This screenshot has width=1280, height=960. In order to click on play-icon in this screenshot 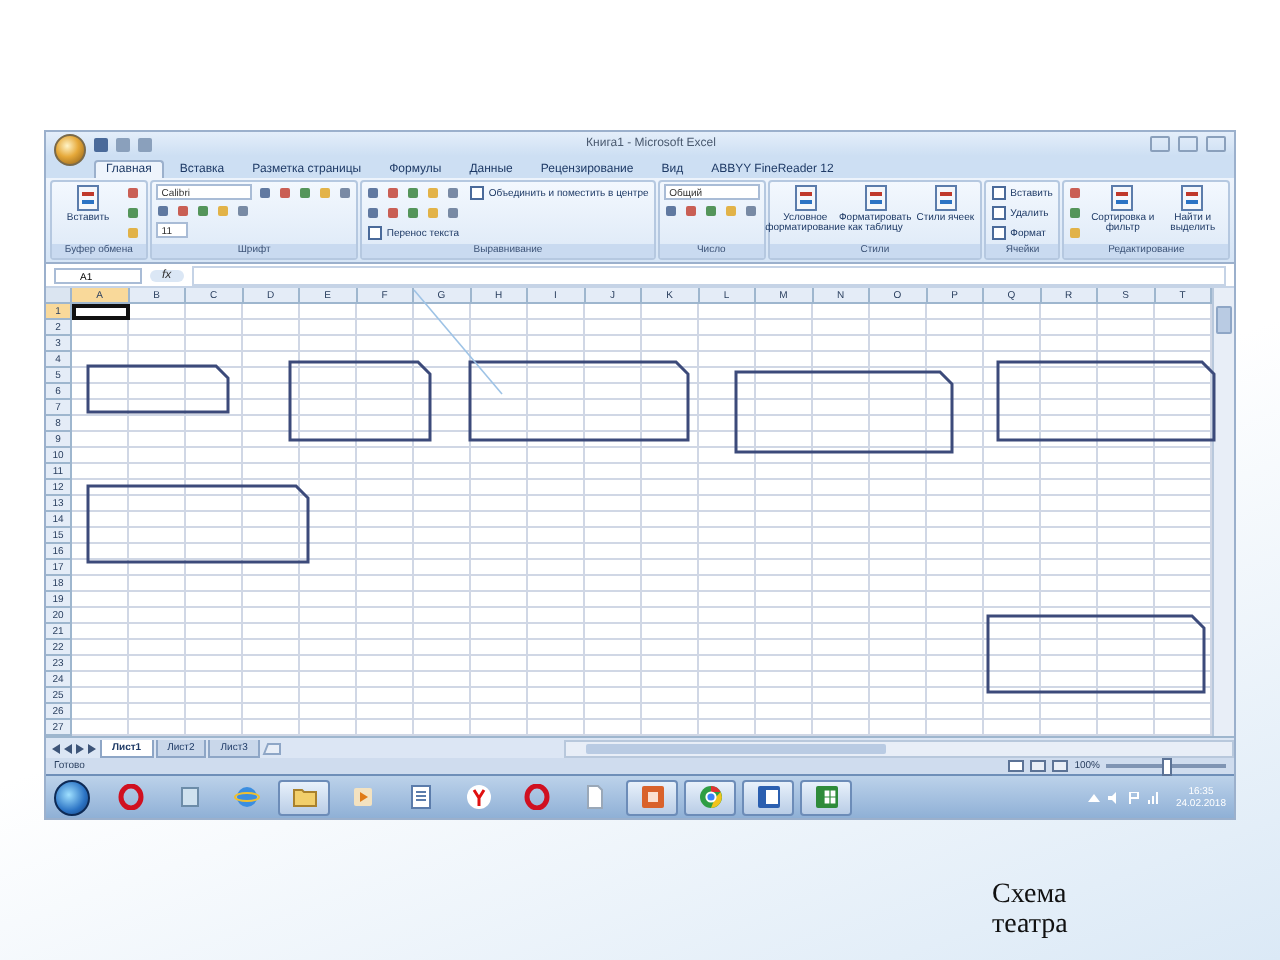, I will do `click(362, 797)`.